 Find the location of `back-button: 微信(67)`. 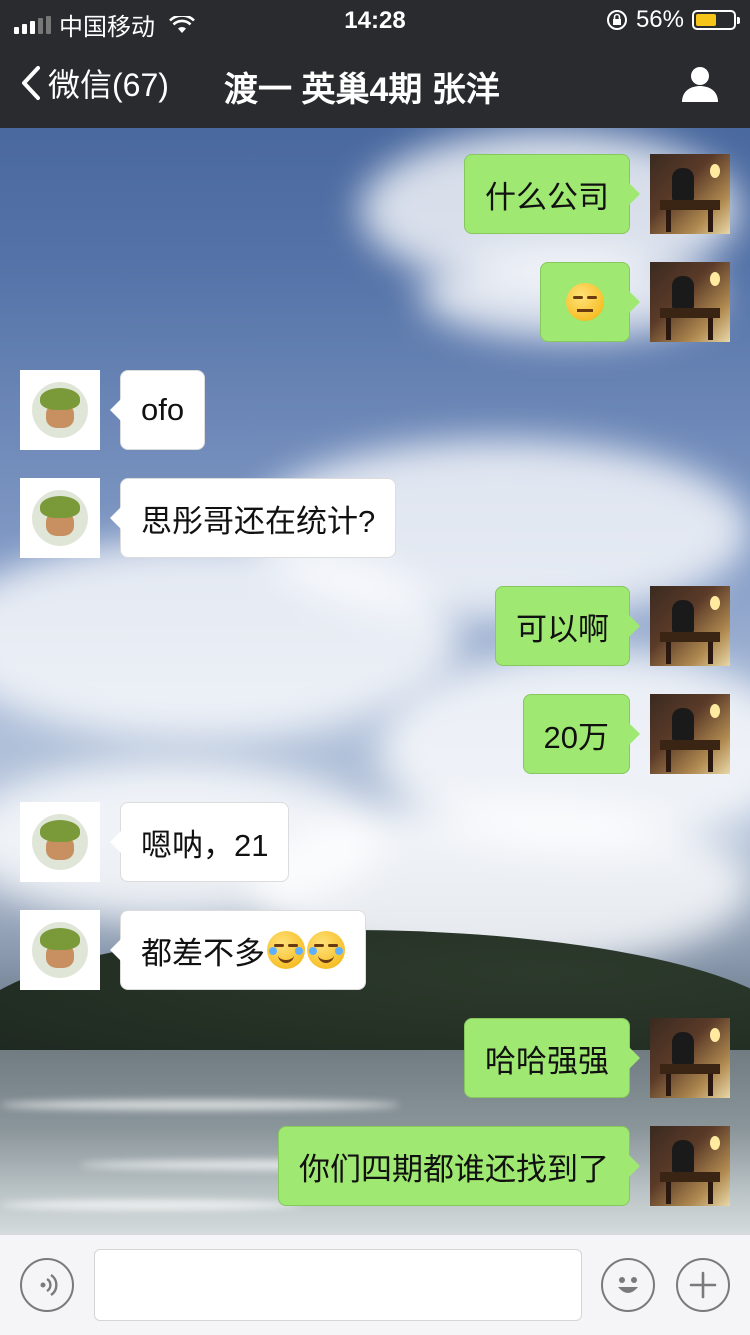

back-button: 微信(67) is located at coordinates (93, 83).